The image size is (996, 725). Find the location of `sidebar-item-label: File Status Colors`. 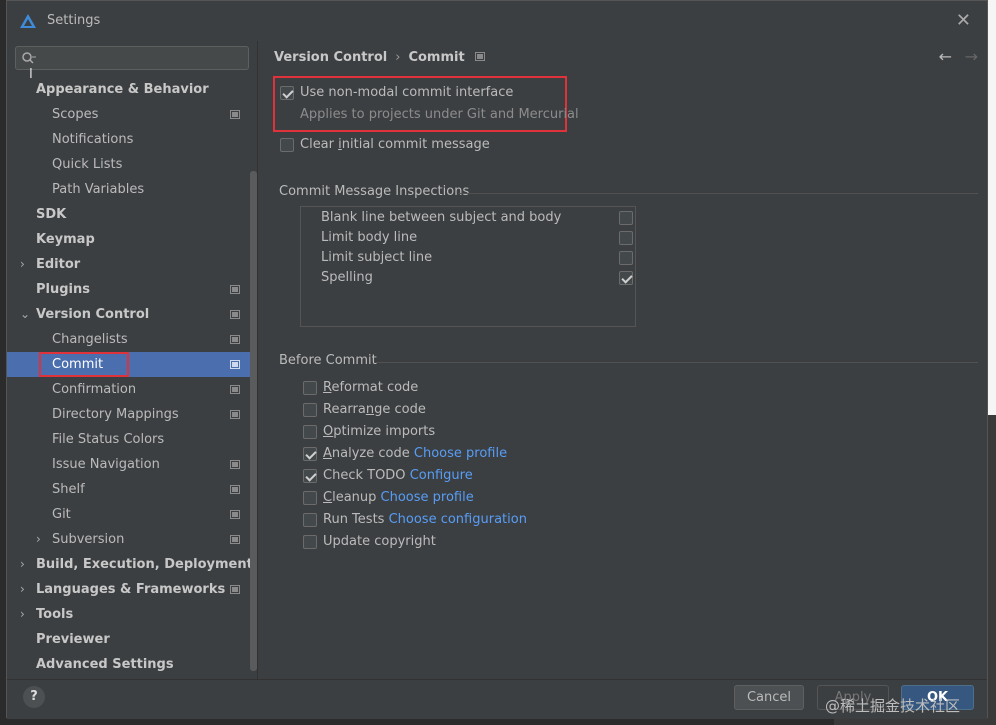

sidebar-item-label: File Status Colors is located at coordinates (108, 439).